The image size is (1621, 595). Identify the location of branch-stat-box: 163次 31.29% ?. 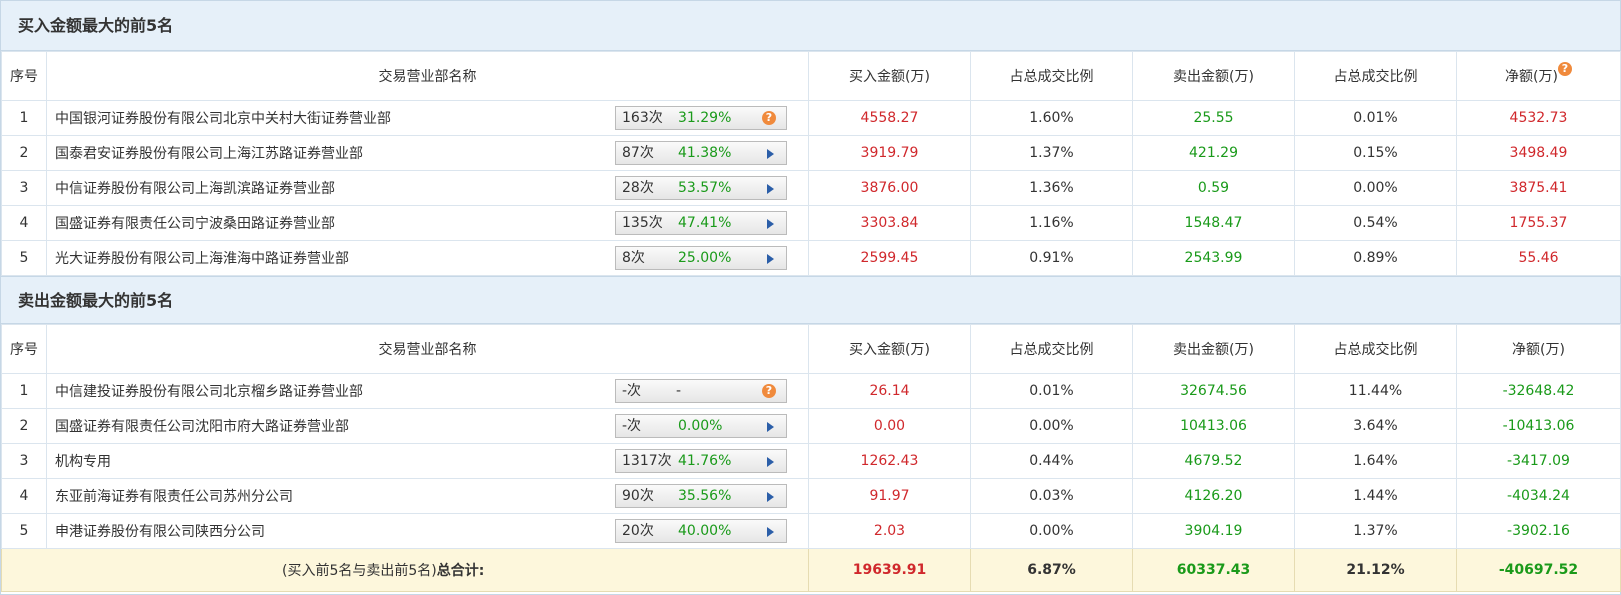
(701, 118).